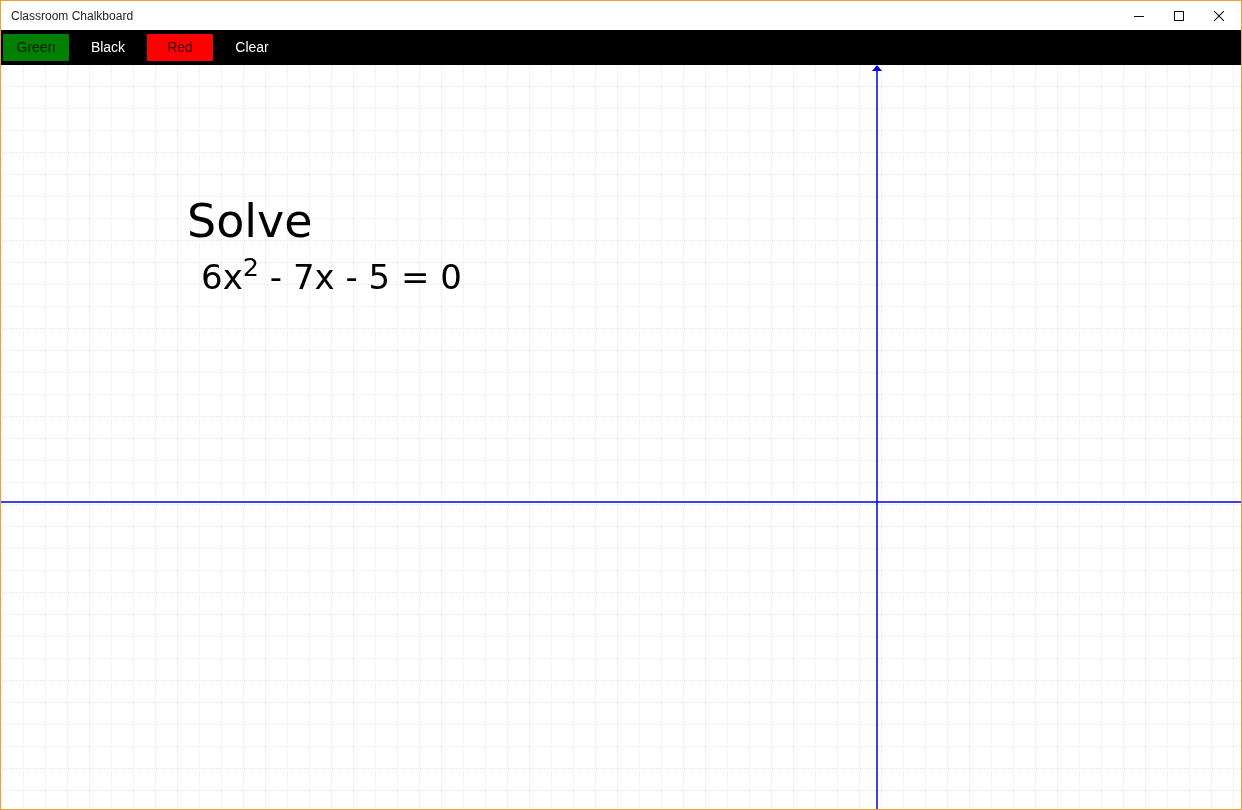 The image size is (1242, 810). What do you see at coordinates (331, 277) in the screenshot?
I see `handwritten-text: 6x$^{2}$ - 7x - 5 = 0` at bounding box center [331, 277].